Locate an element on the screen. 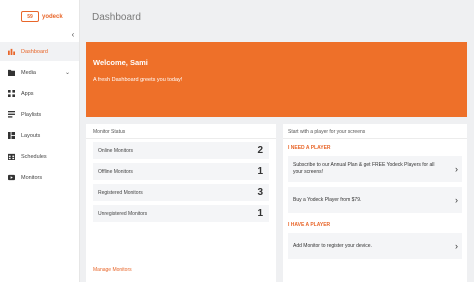 The width and height of the screenshot is (474, 282). apps-grid-icon is located at coordinates (11, 93).